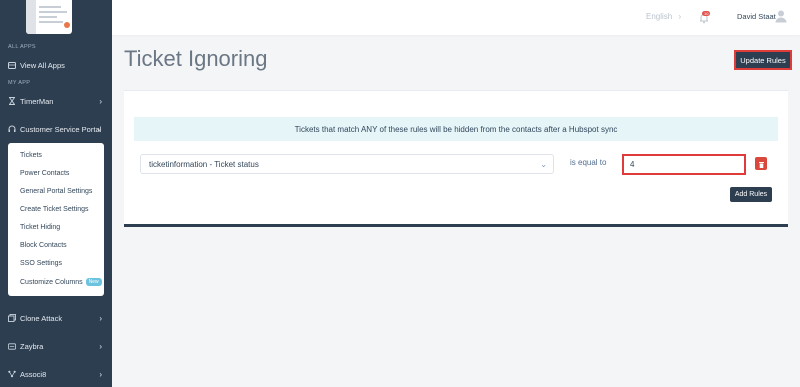 The height and width of the screenshot is (387, 800). I want to click on submenu-item-ticket-hiding: Ticket Hiding, so click(40, 227).